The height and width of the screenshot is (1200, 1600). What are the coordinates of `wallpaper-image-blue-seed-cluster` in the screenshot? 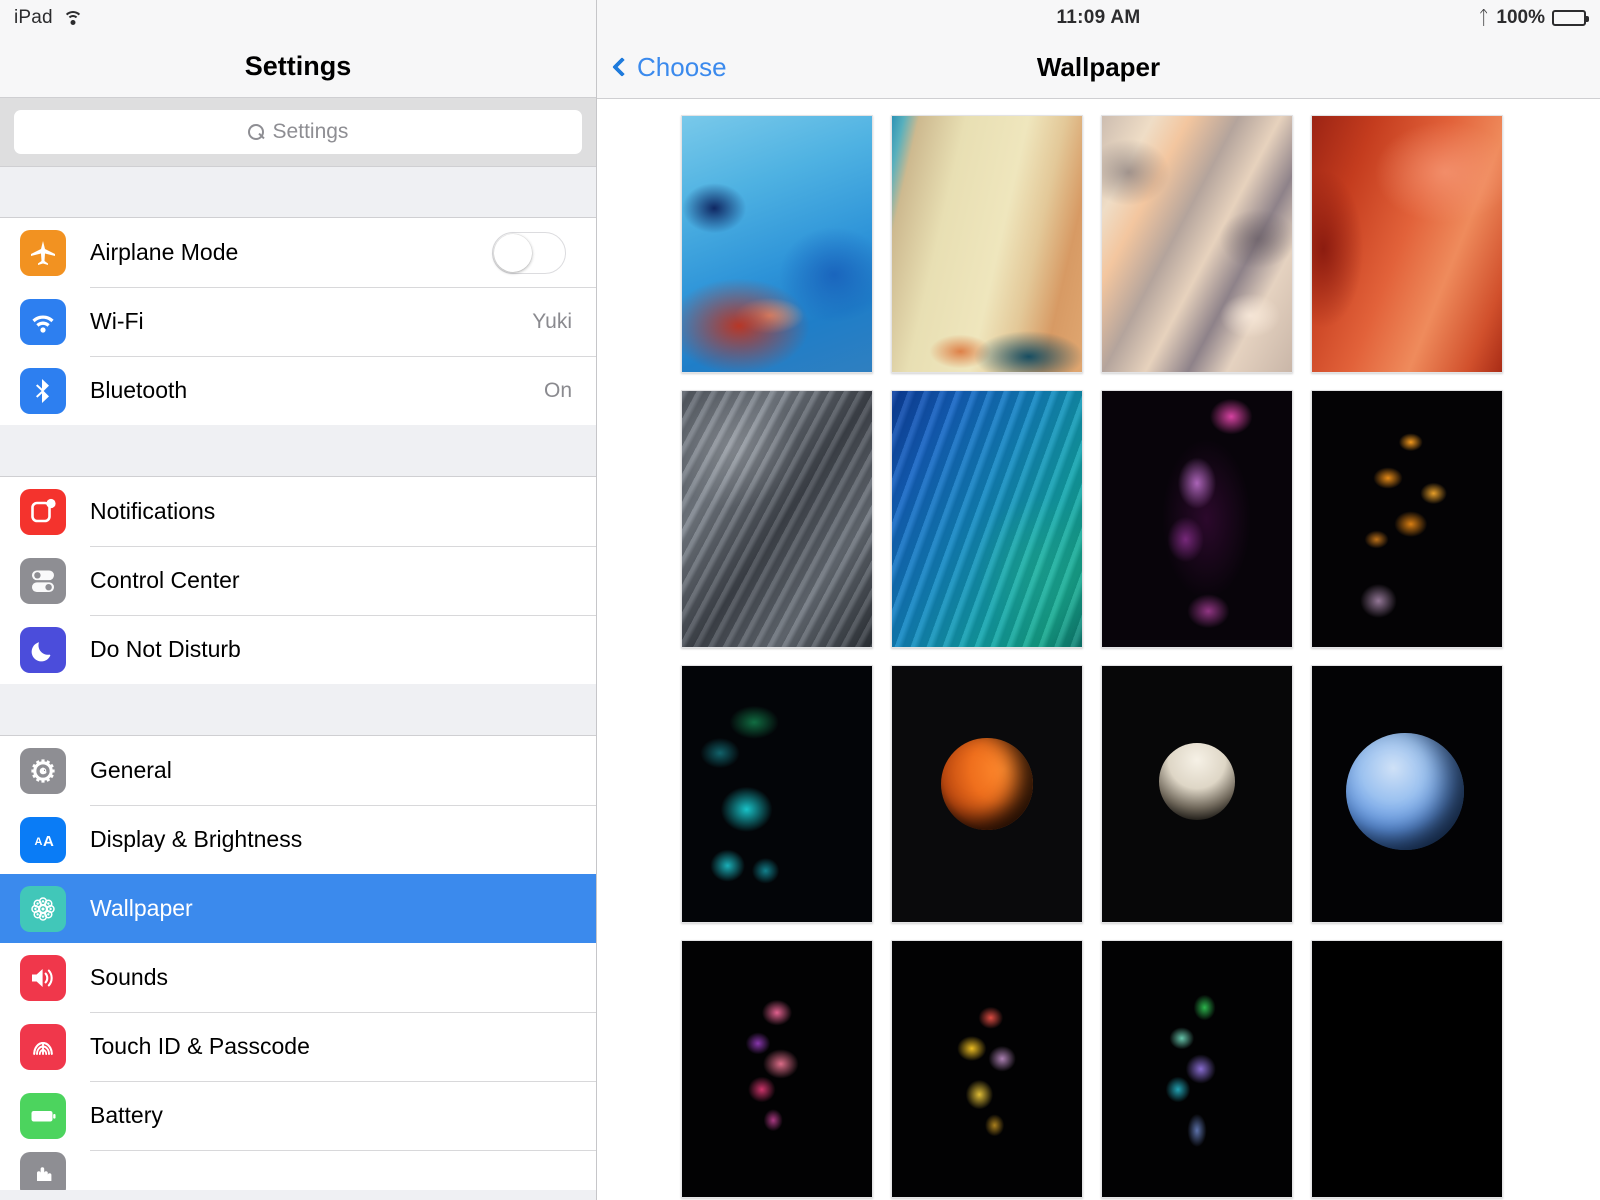 It's located at (1407, 1069).